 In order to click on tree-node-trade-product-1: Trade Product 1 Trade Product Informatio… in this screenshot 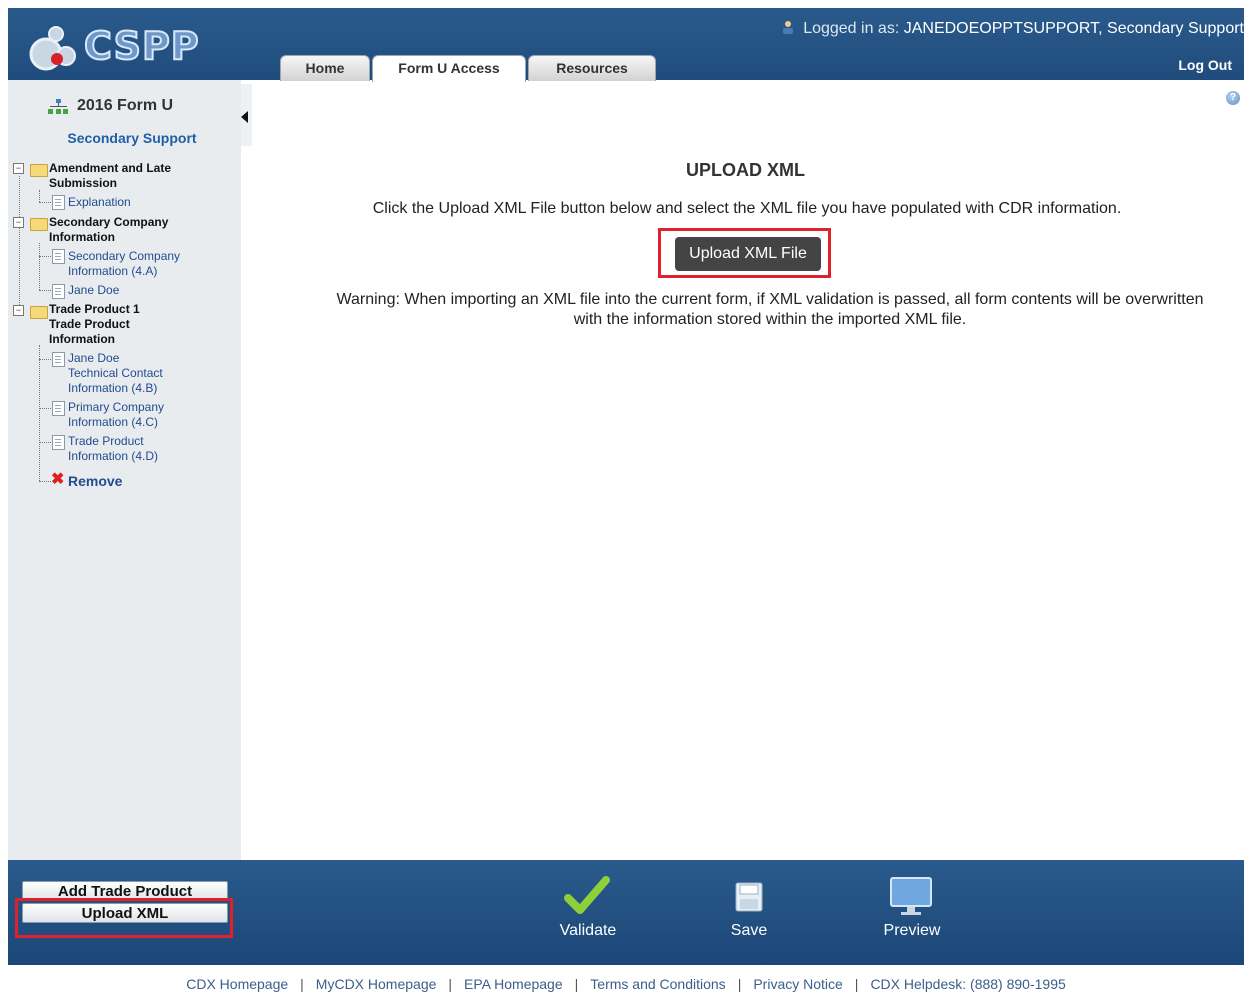, I will do `click(94, 324)`.